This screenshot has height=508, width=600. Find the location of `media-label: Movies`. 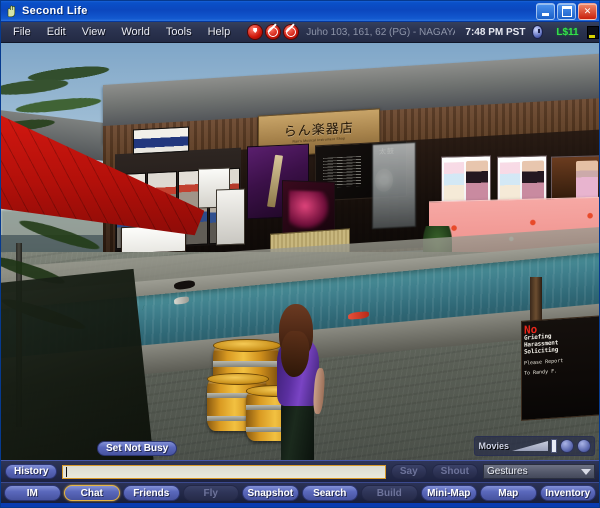

media-label: Movies is located at coordinates (493, 446).